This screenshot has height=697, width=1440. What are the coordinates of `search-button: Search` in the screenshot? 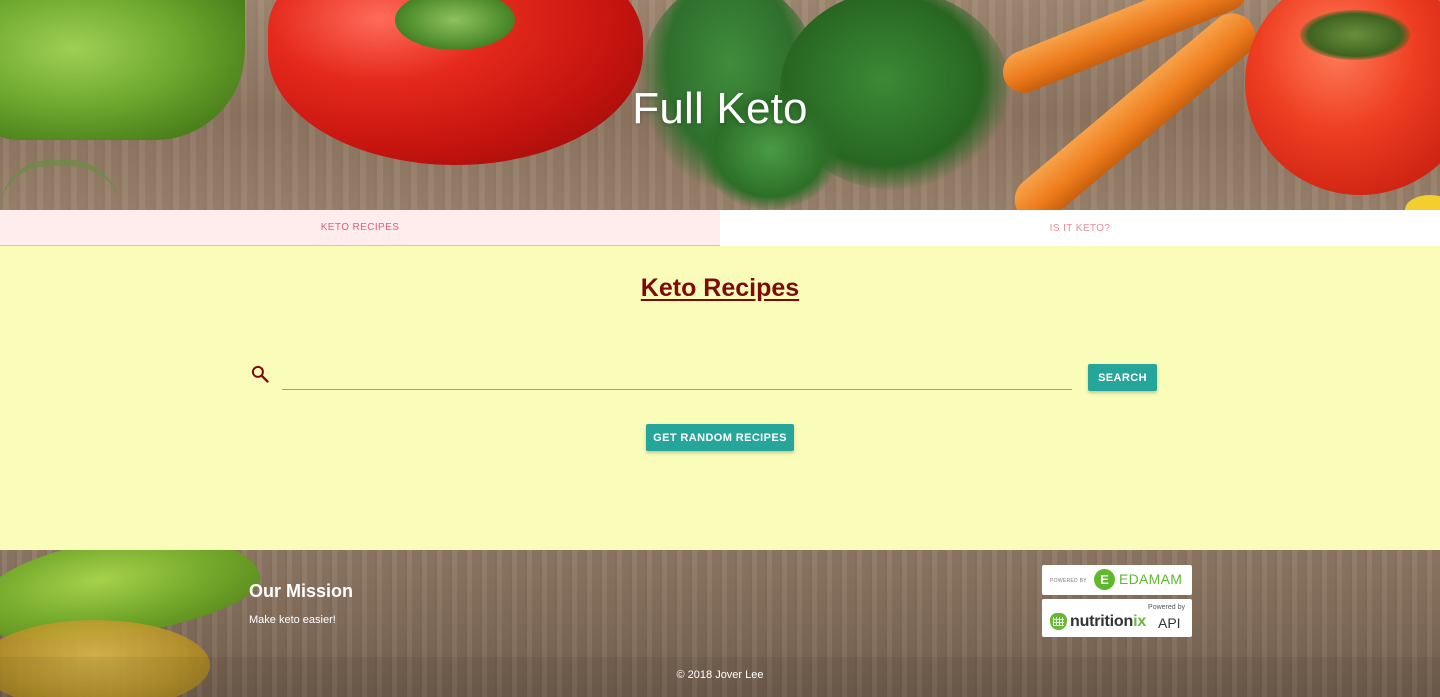 It's located at (1122, 377).